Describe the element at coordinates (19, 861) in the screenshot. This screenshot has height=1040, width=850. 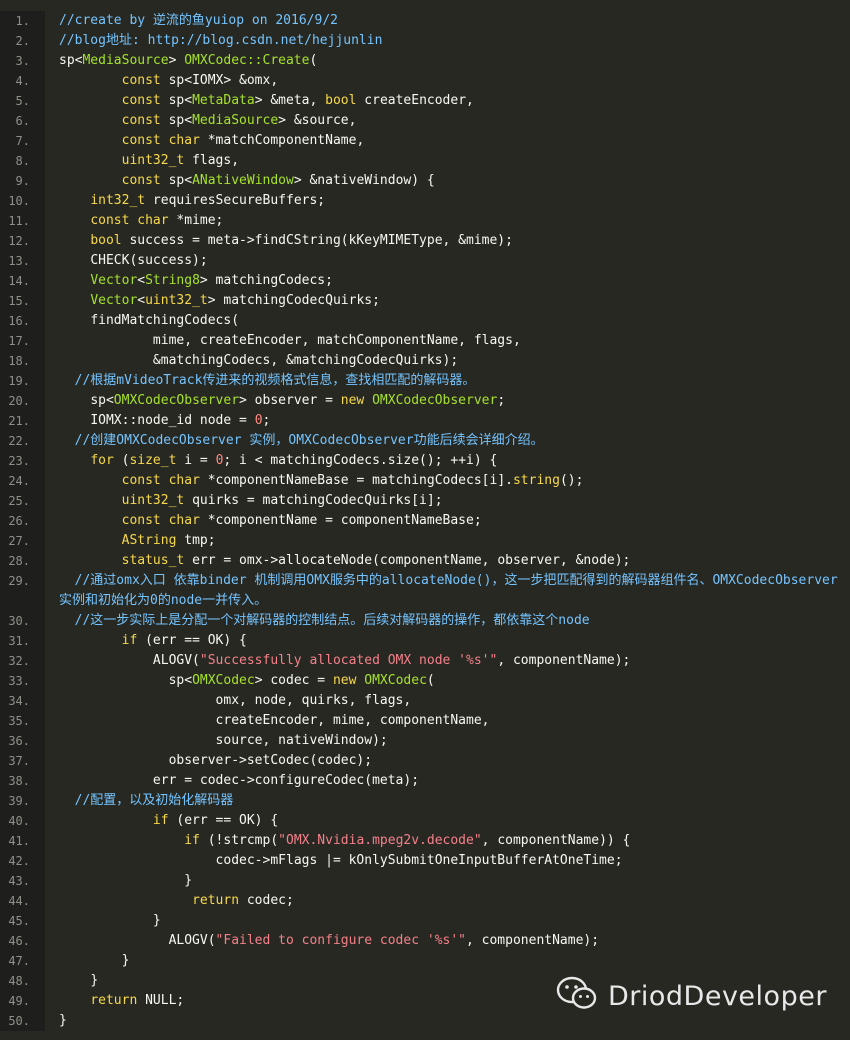
I see `line-number: 42.` at that location.